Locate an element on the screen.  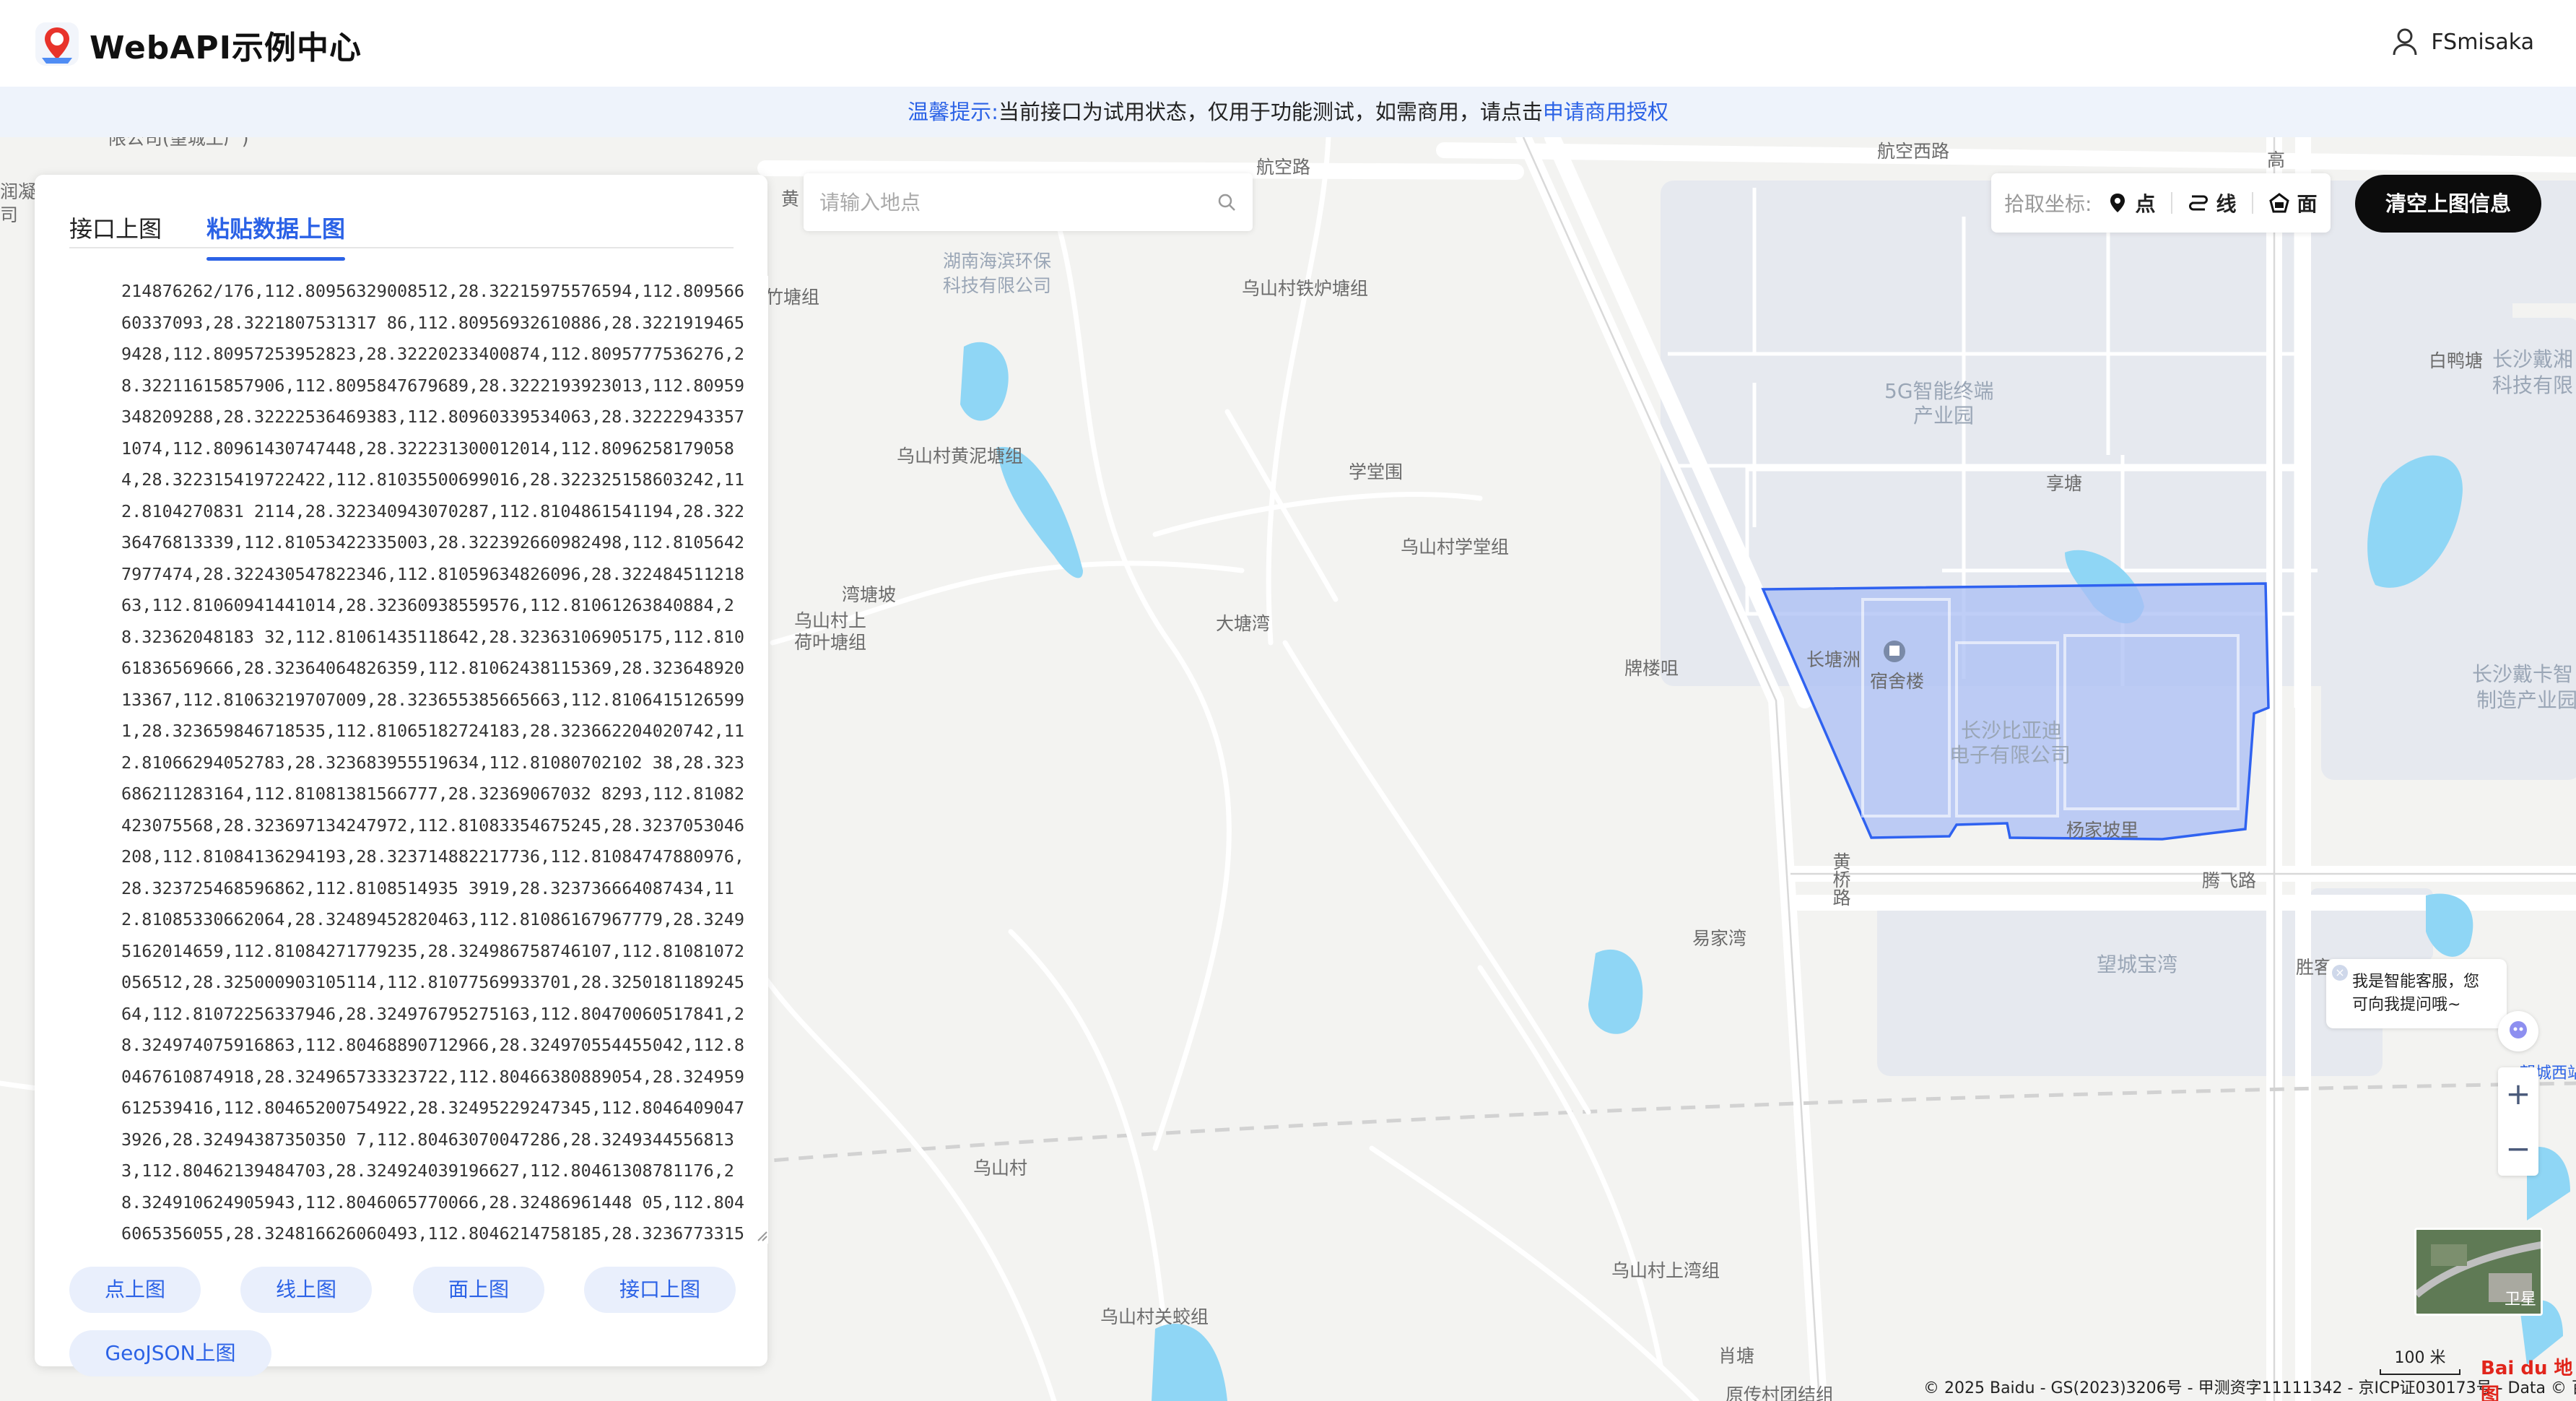
notice-text: 当前接口为试用状态，仅用于功能测试，如需商用，请点击 is located at coordinates (1270, 112).